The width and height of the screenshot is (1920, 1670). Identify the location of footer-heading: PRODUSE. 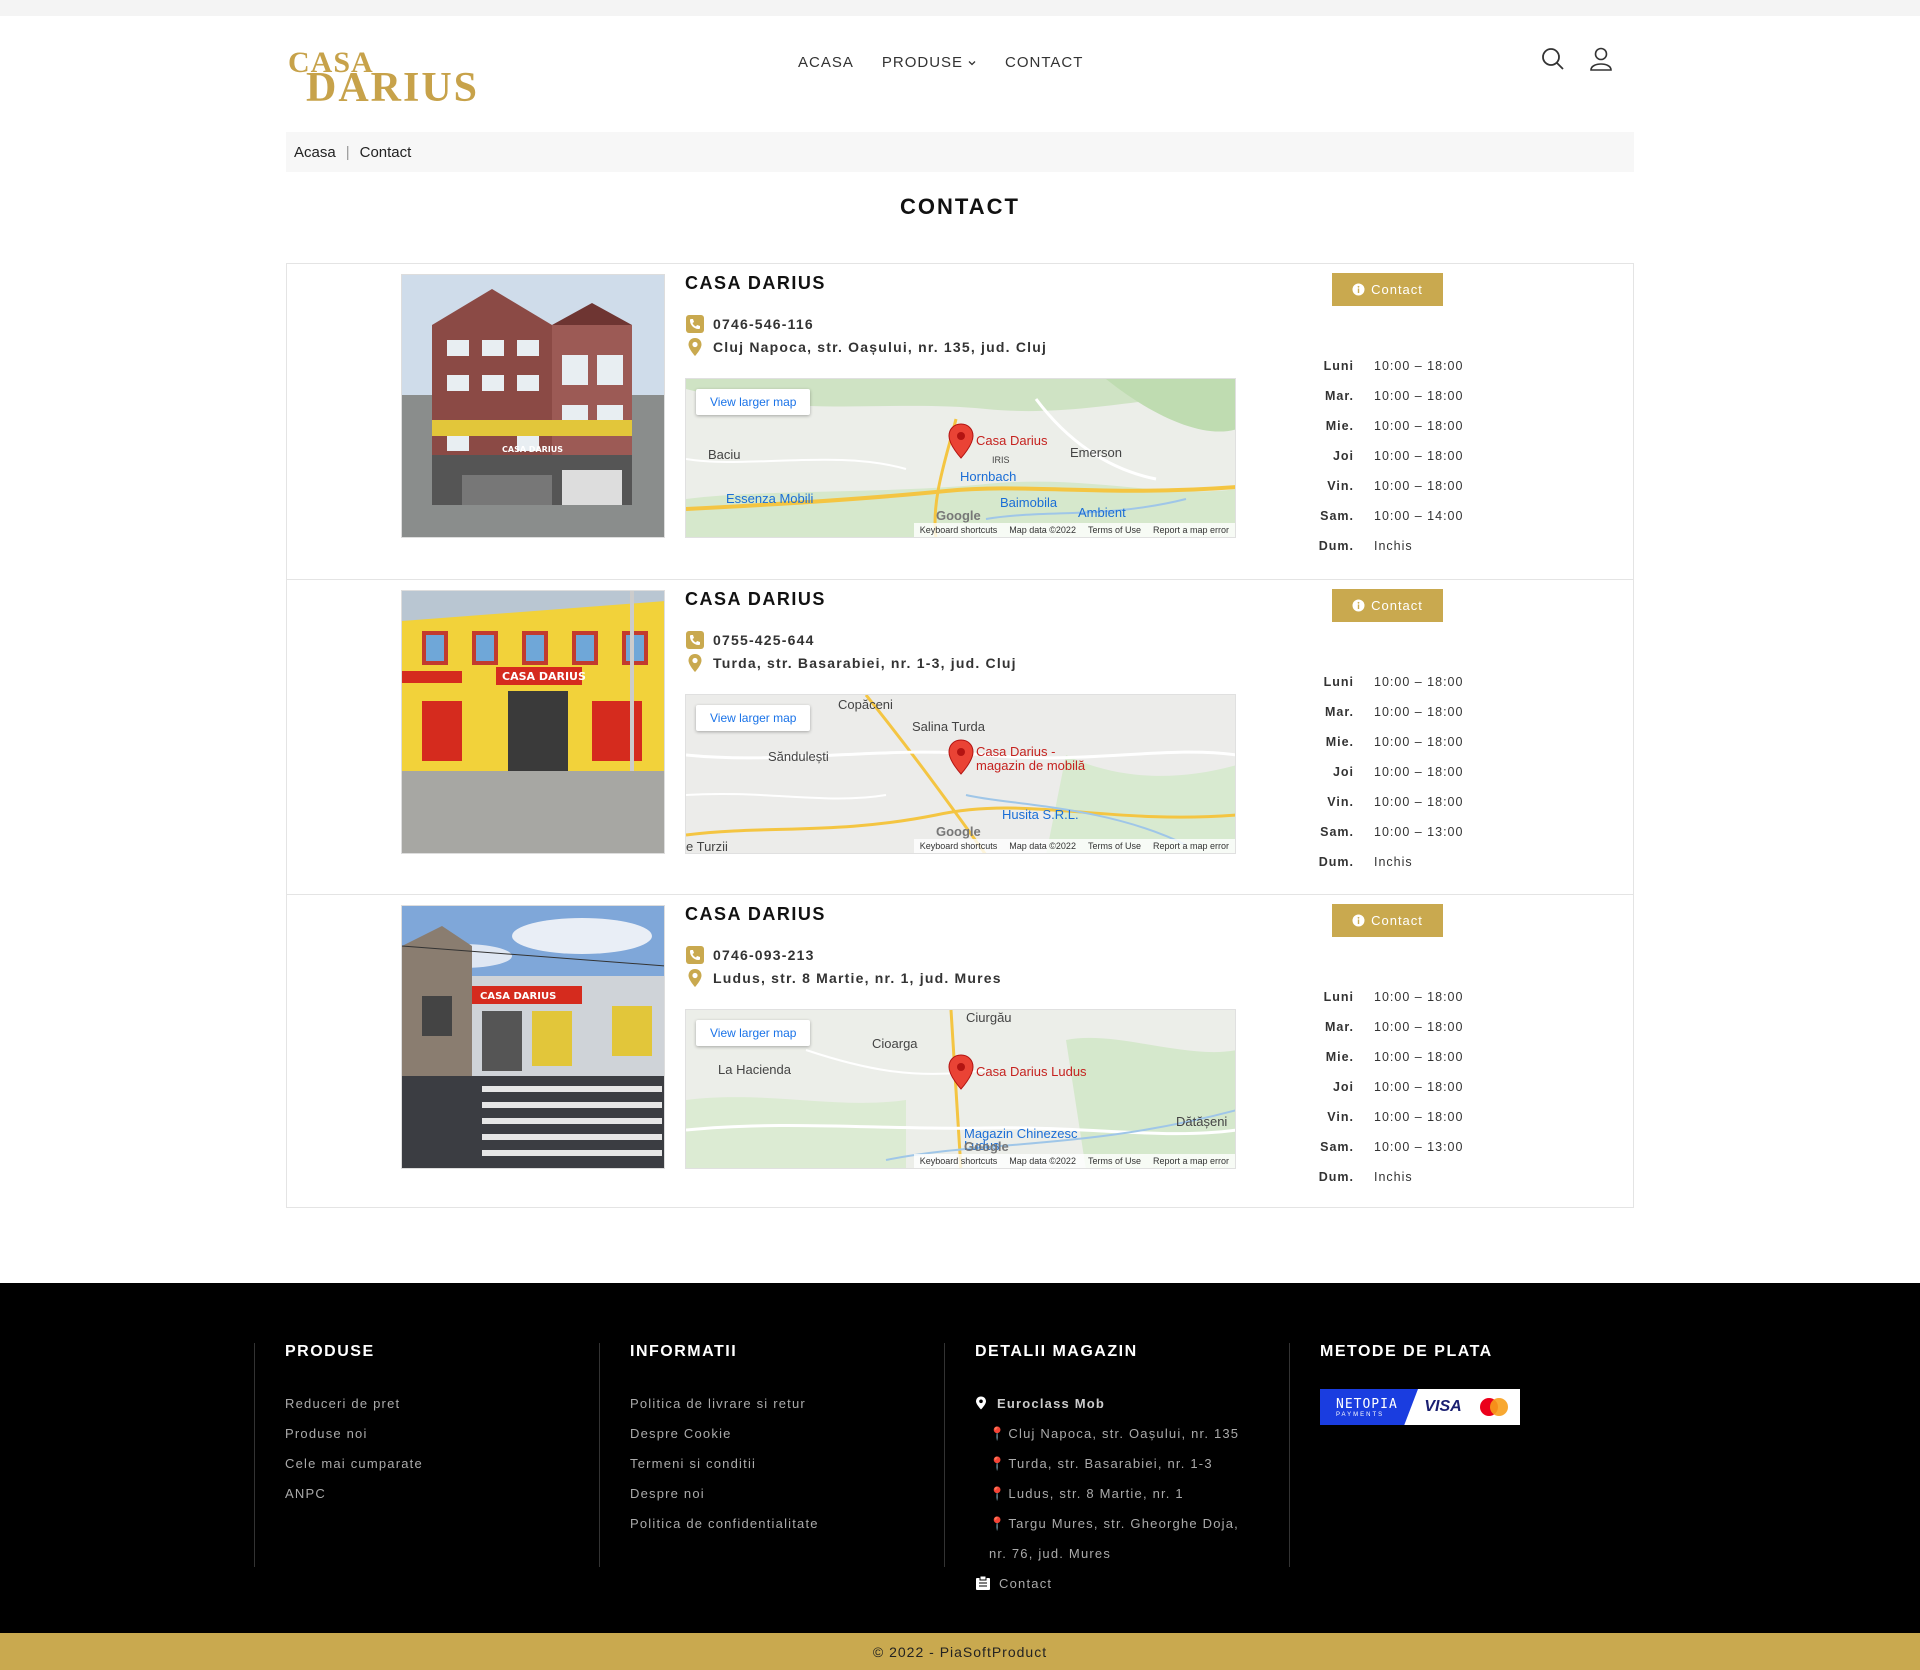
(330, 1351).